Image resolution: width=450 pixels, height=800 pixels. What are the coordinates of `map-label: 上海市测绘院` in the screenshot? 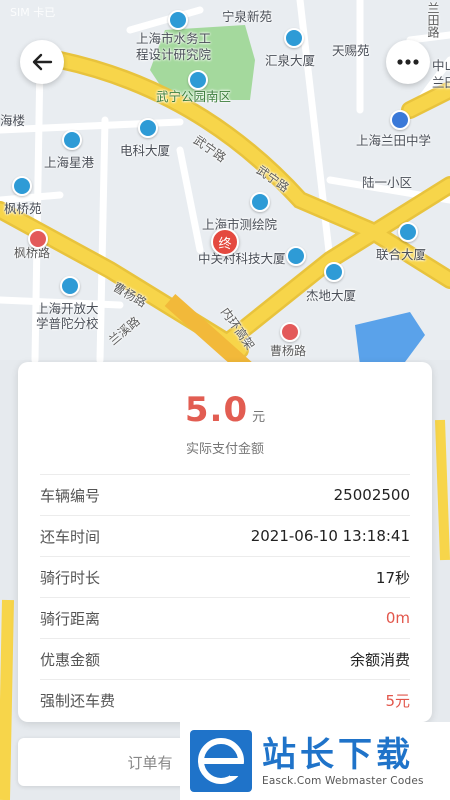 It's located at (240, 224).